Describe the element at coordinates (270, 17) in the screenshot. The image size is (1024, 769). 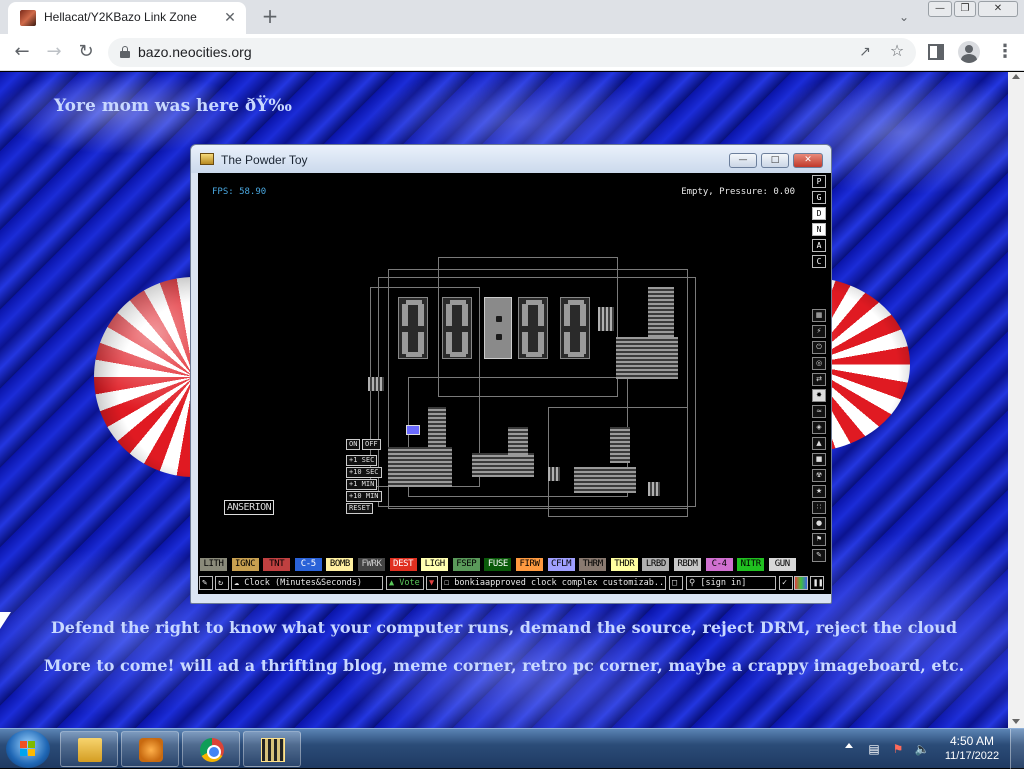
I see `new-tab-button: +` at that location.